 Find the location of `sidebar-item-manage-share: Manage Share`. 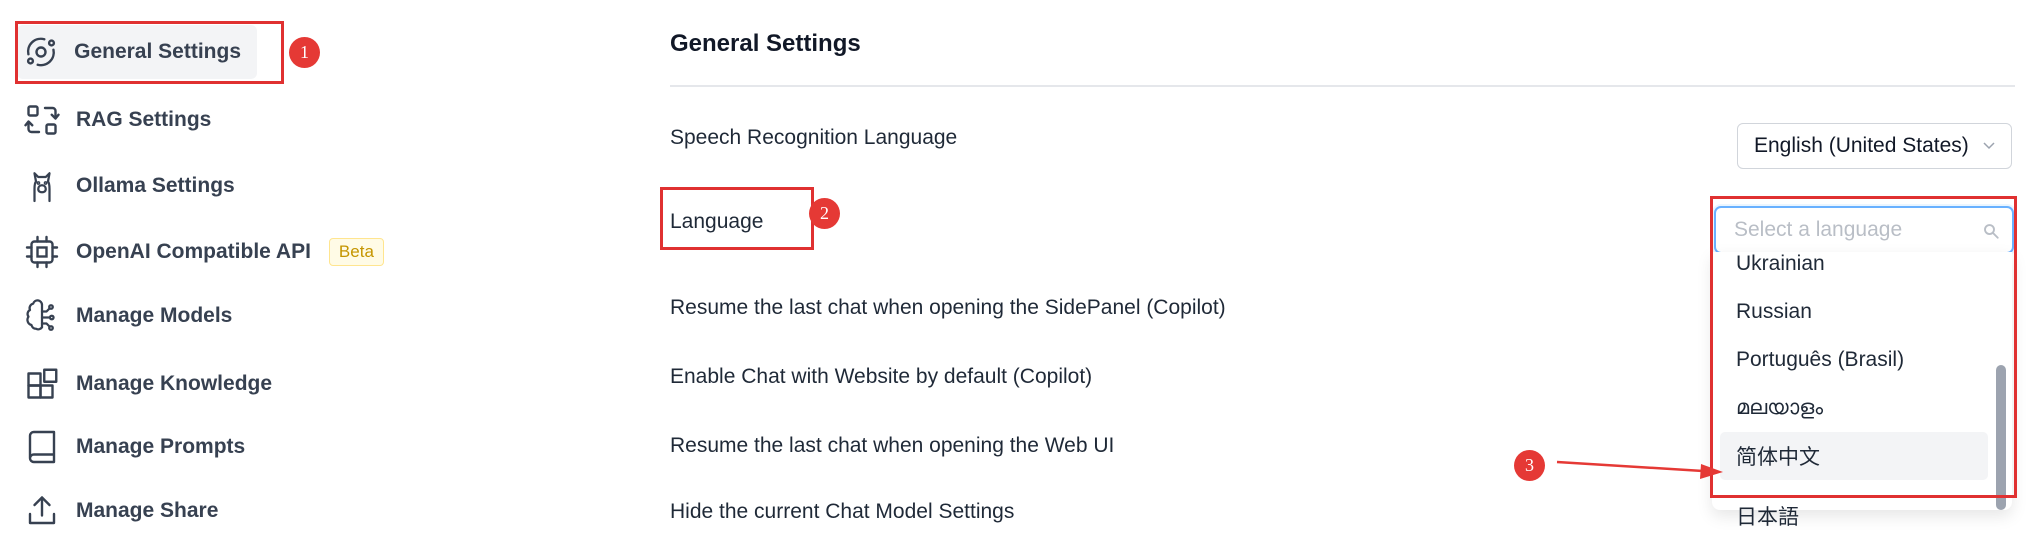

sidebar-item-manage-share: Manage Share is located at coordinates (125, 511).